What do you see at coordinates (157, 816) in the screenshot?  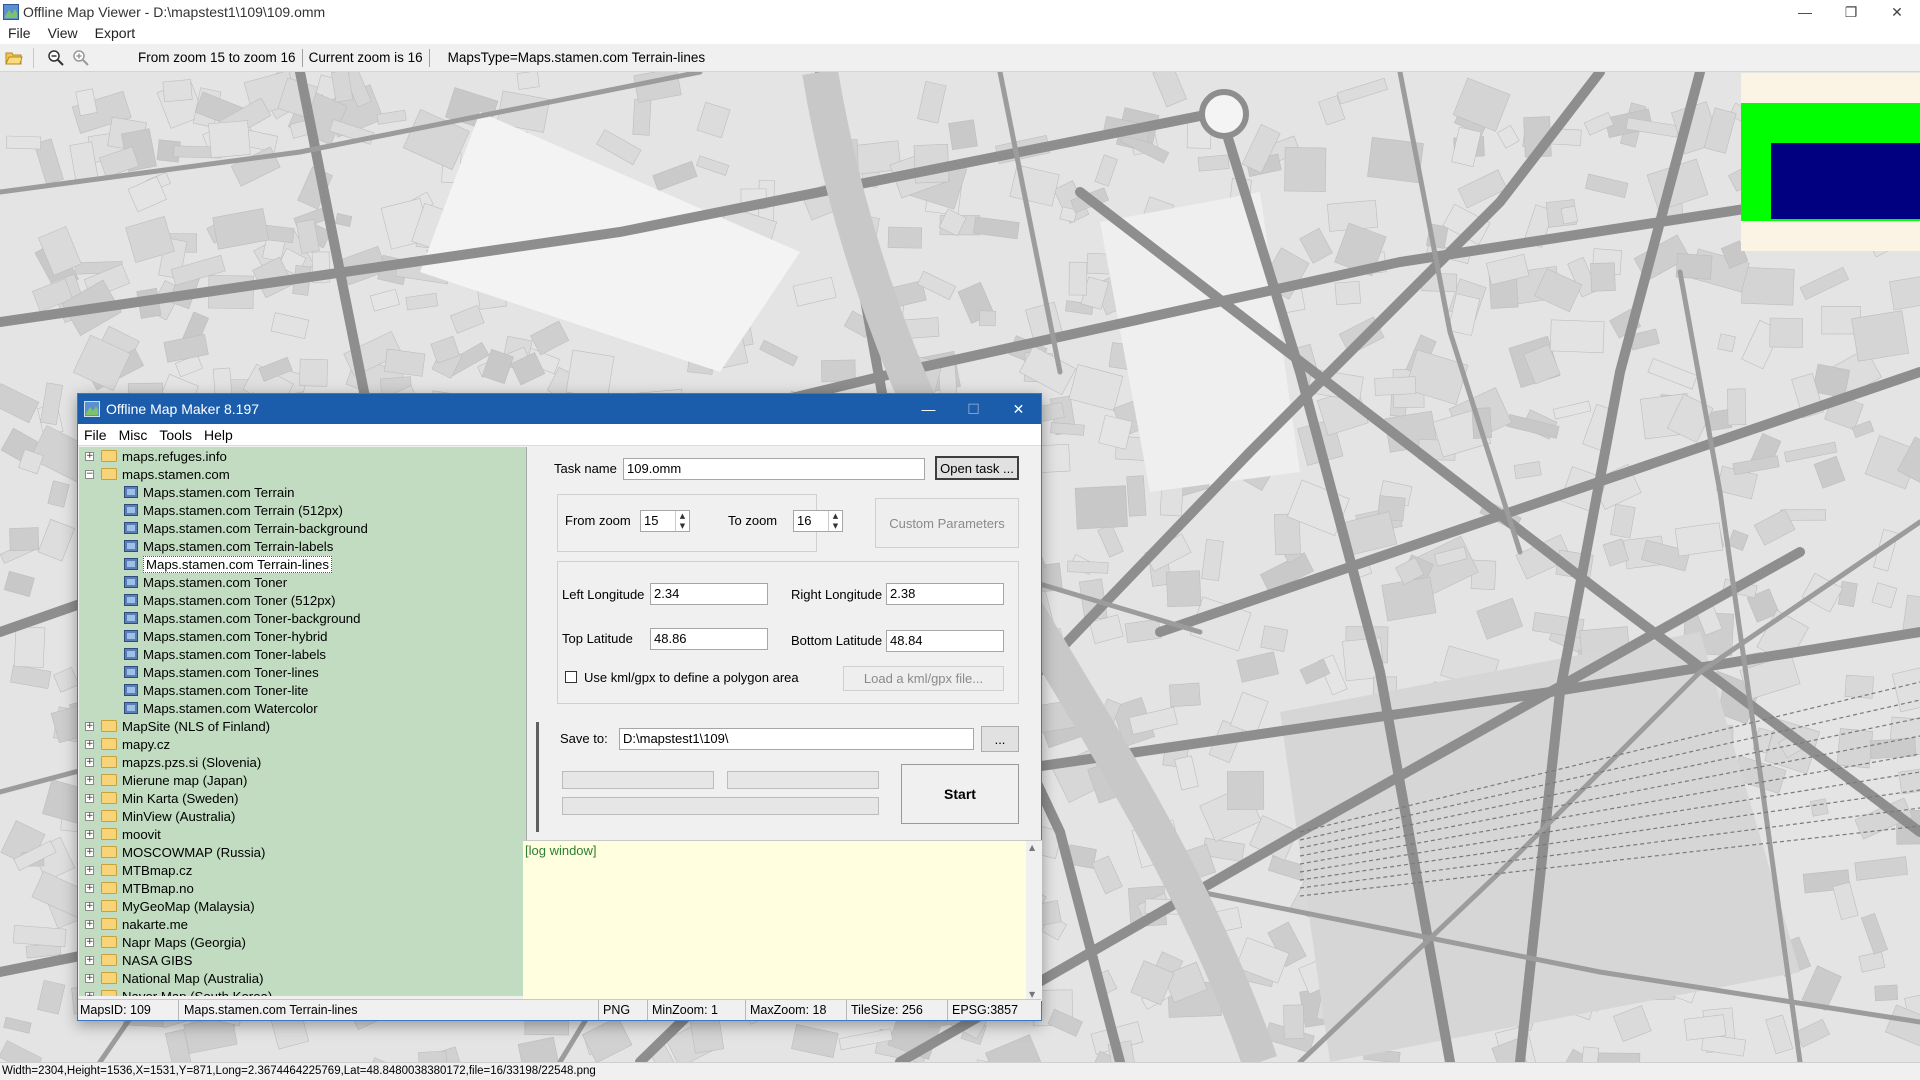 I see `tree-folder-item: + MinView (Australia)` at bounding box center [157, 816].